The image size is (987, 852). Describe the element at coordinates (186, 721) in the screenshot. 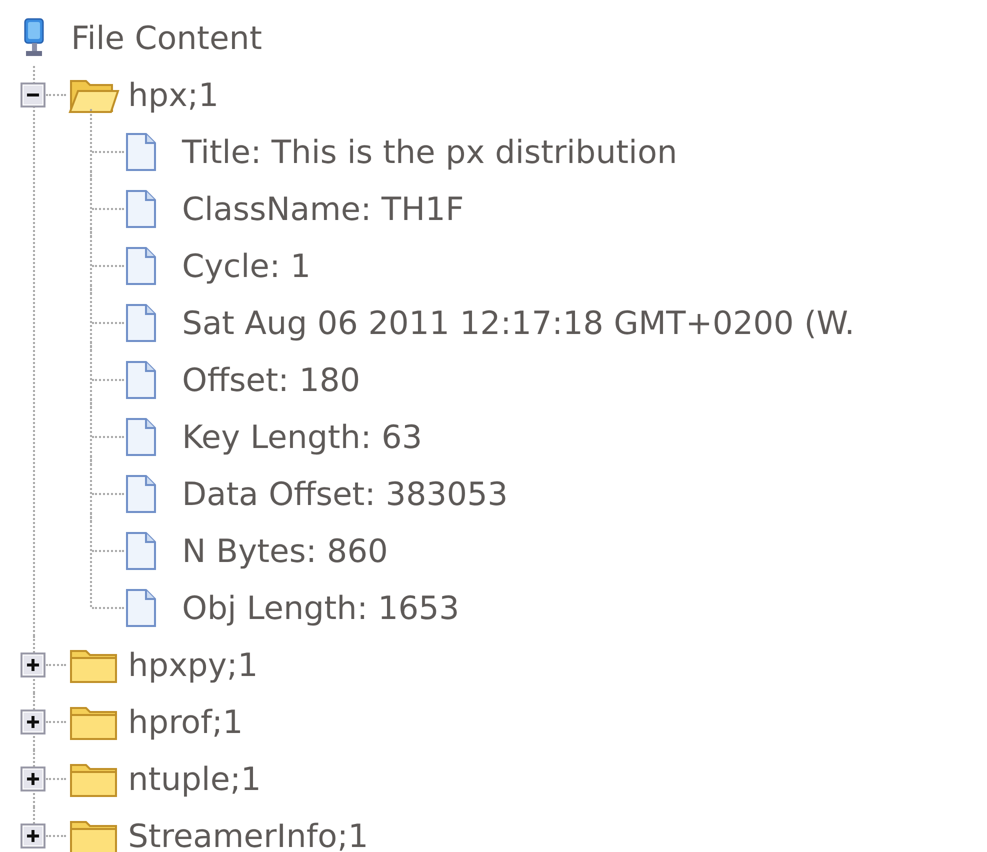

I see `folder-label: hprof;1` at that location.